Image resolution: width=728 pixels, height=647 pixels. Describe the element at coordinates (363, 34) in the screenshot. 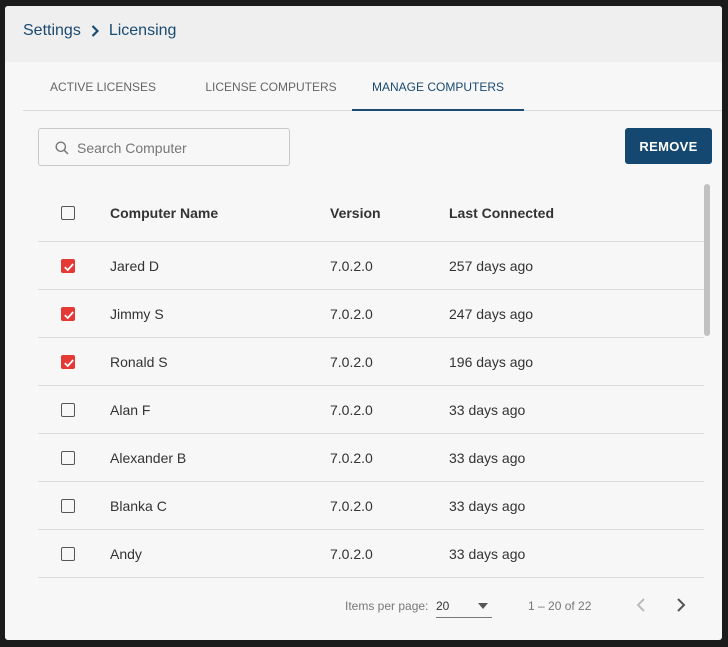

I see `page-header: Settings Licensing` at that location.